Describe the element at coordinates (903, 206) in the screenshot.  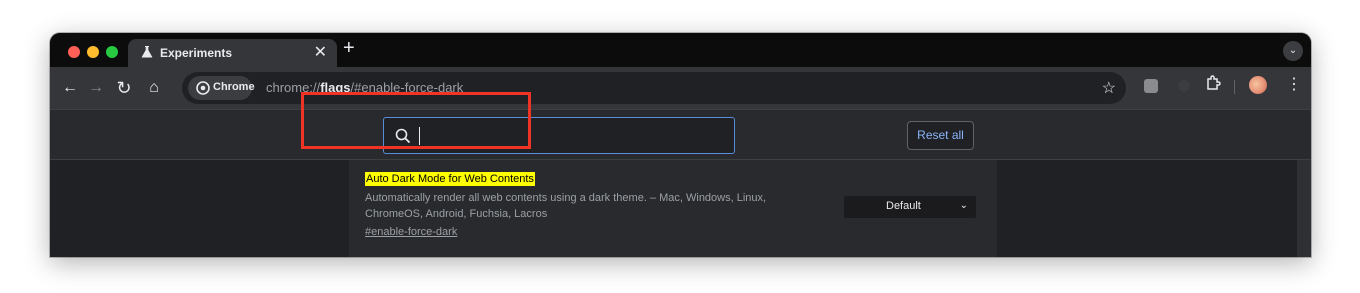
I see `dropdown-value: Default` at that location.